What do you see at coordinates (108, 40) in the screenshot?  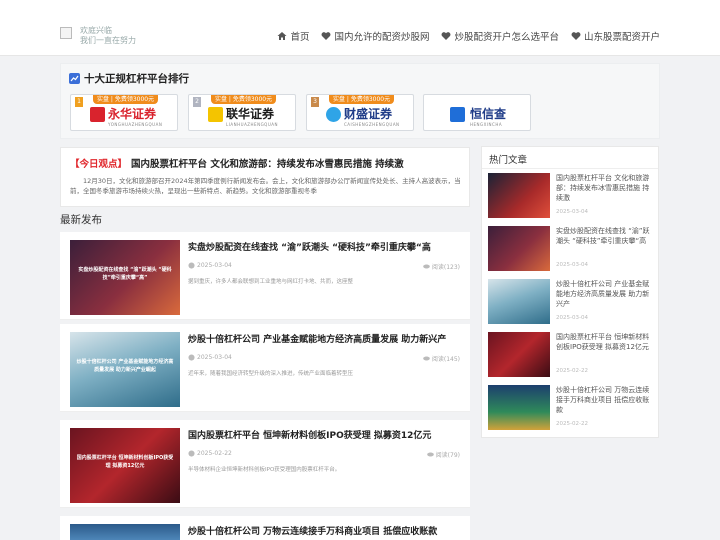 I see `logo-slogan: 我们一直在努力` at bounding box center [108, 40].